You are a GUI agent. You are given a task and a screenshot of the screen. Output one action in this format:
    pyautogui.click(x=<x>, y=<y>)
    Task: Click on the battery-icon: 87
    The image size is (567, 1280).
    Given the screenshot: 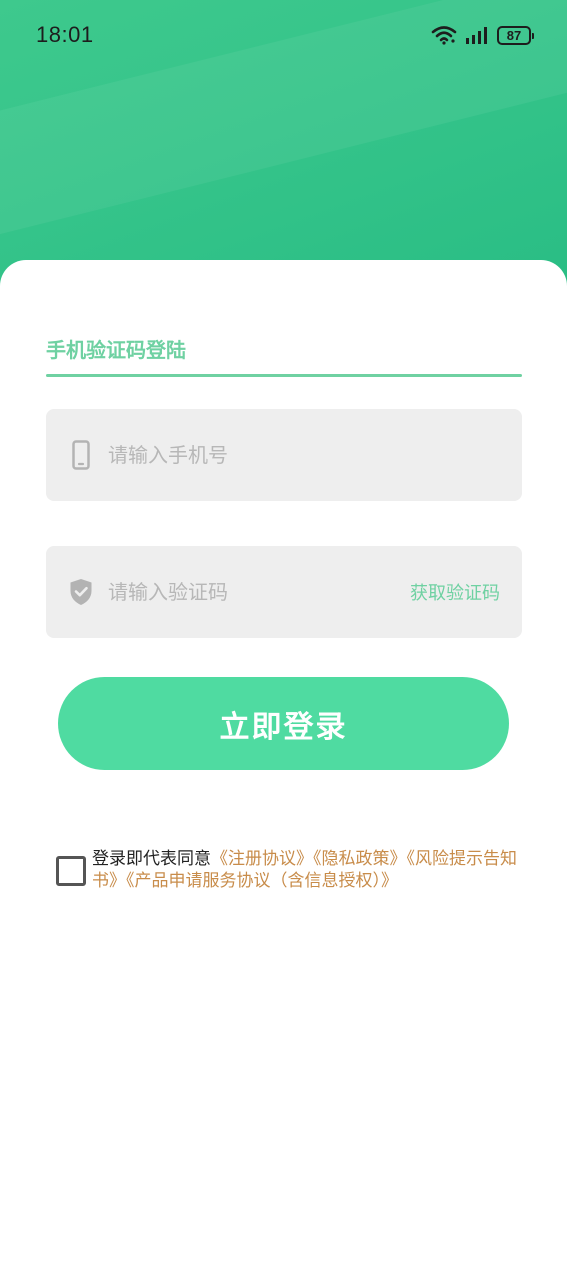 What is the action you would take?
    pyautogui.click(x=515, y=35)
    